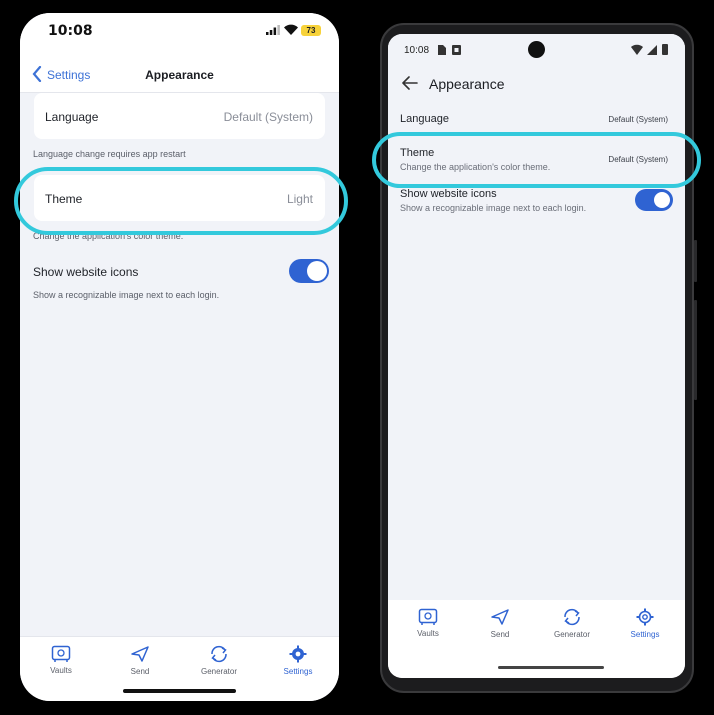  Describe the element at coordinates (179, 32) in the screenshot. I see `ios-status-bar: 10:08 73` at that location.